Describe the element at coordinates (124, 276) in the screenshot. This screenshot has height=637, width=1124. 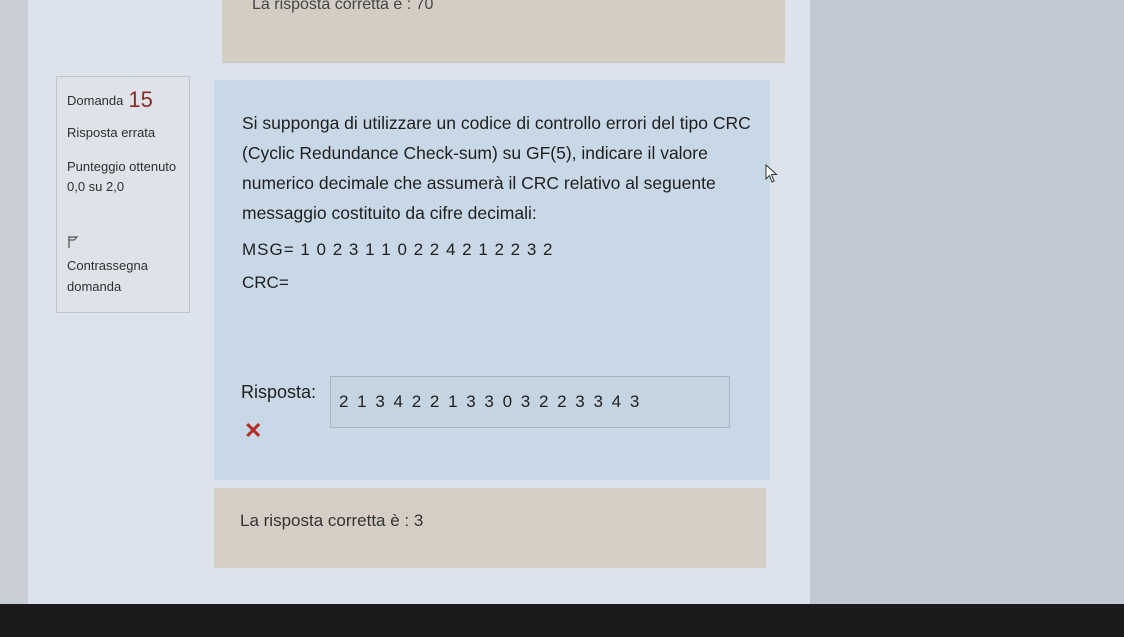
I see `flag-question-label: Contrassegna domanda` at that location.